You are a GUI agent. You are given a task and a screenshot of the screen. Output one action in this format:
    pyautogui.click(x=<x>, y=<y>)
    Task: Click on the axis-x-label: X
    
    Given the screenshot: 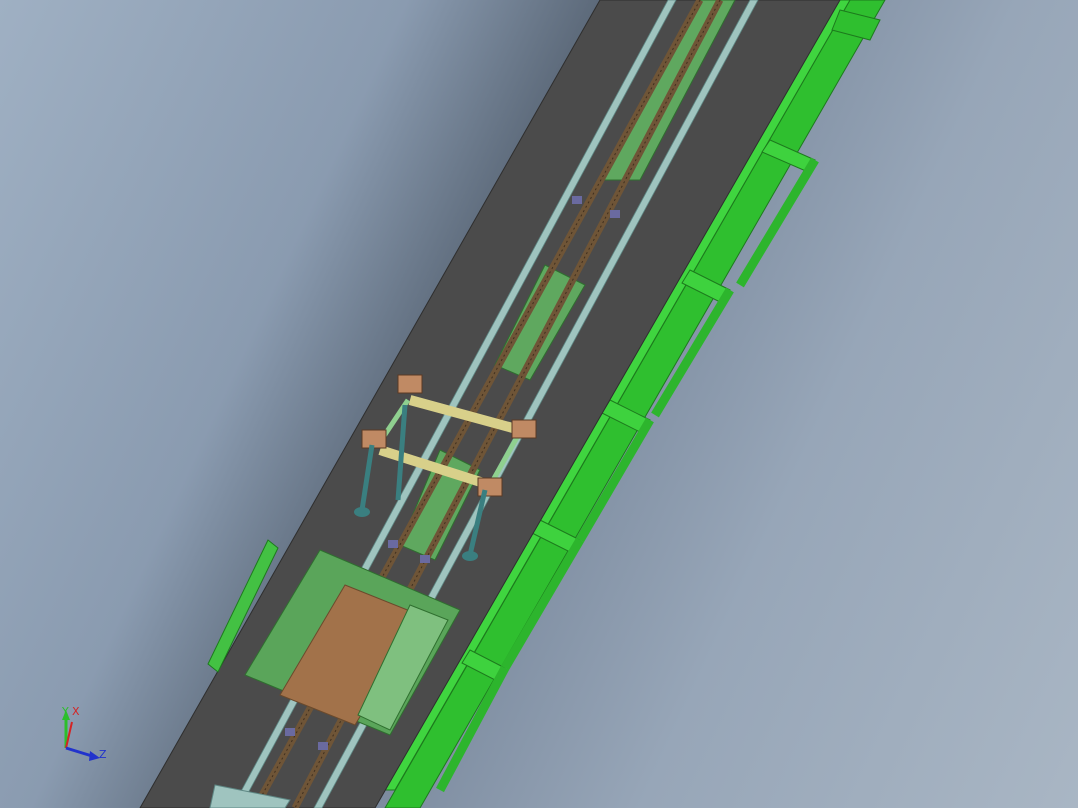 What is the action you would take?
    pyautogui.click(x=76, y=711)
    